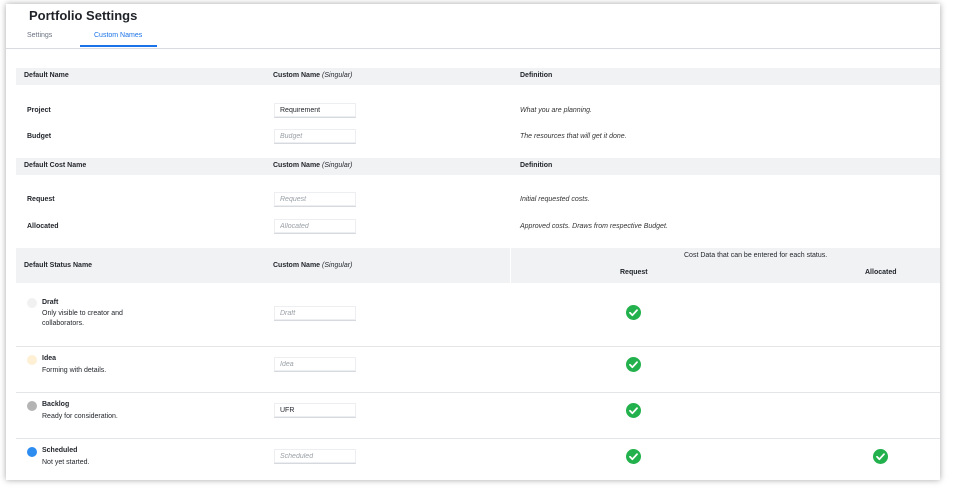 The width and height of the screenshot is (954, 490). Describe the element at coordinates (55, 165) in the screenshot. I see `header-default-cost-name: Default Cost Name` at that location.